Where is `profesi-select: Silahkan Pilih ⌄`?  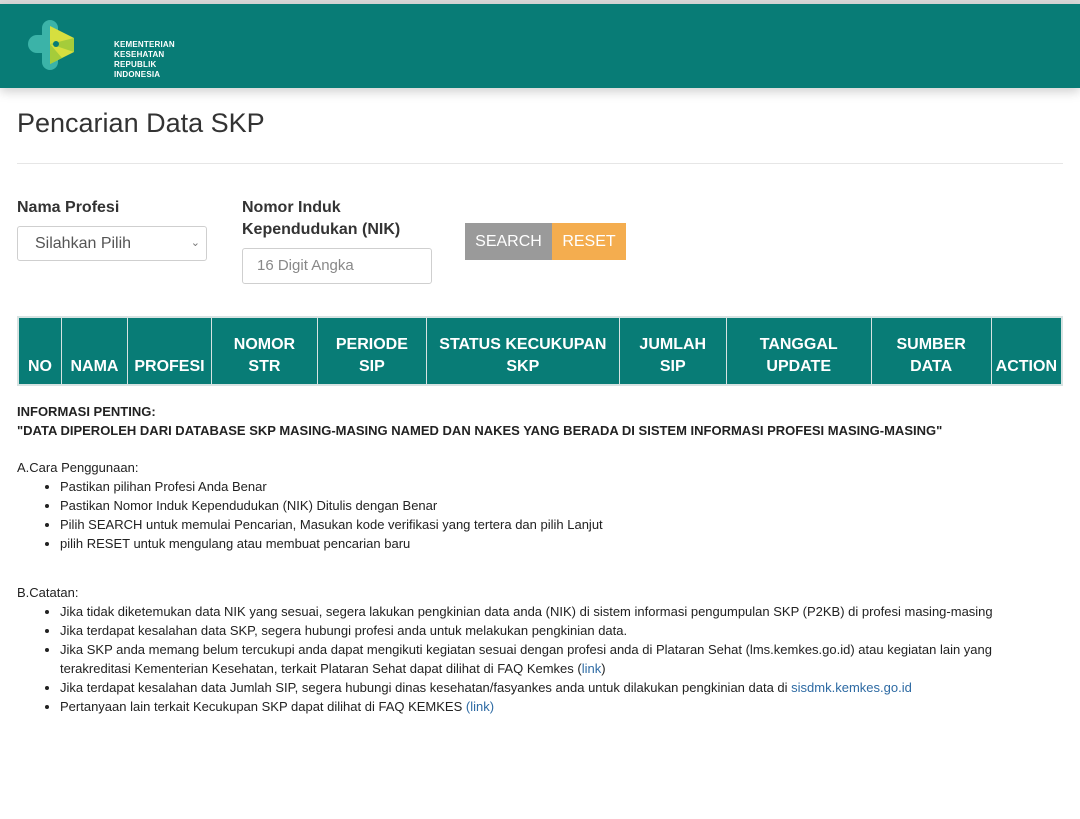
profesi-select: Silahkan Pilih ⌄ is located at coordinates (112, 243).